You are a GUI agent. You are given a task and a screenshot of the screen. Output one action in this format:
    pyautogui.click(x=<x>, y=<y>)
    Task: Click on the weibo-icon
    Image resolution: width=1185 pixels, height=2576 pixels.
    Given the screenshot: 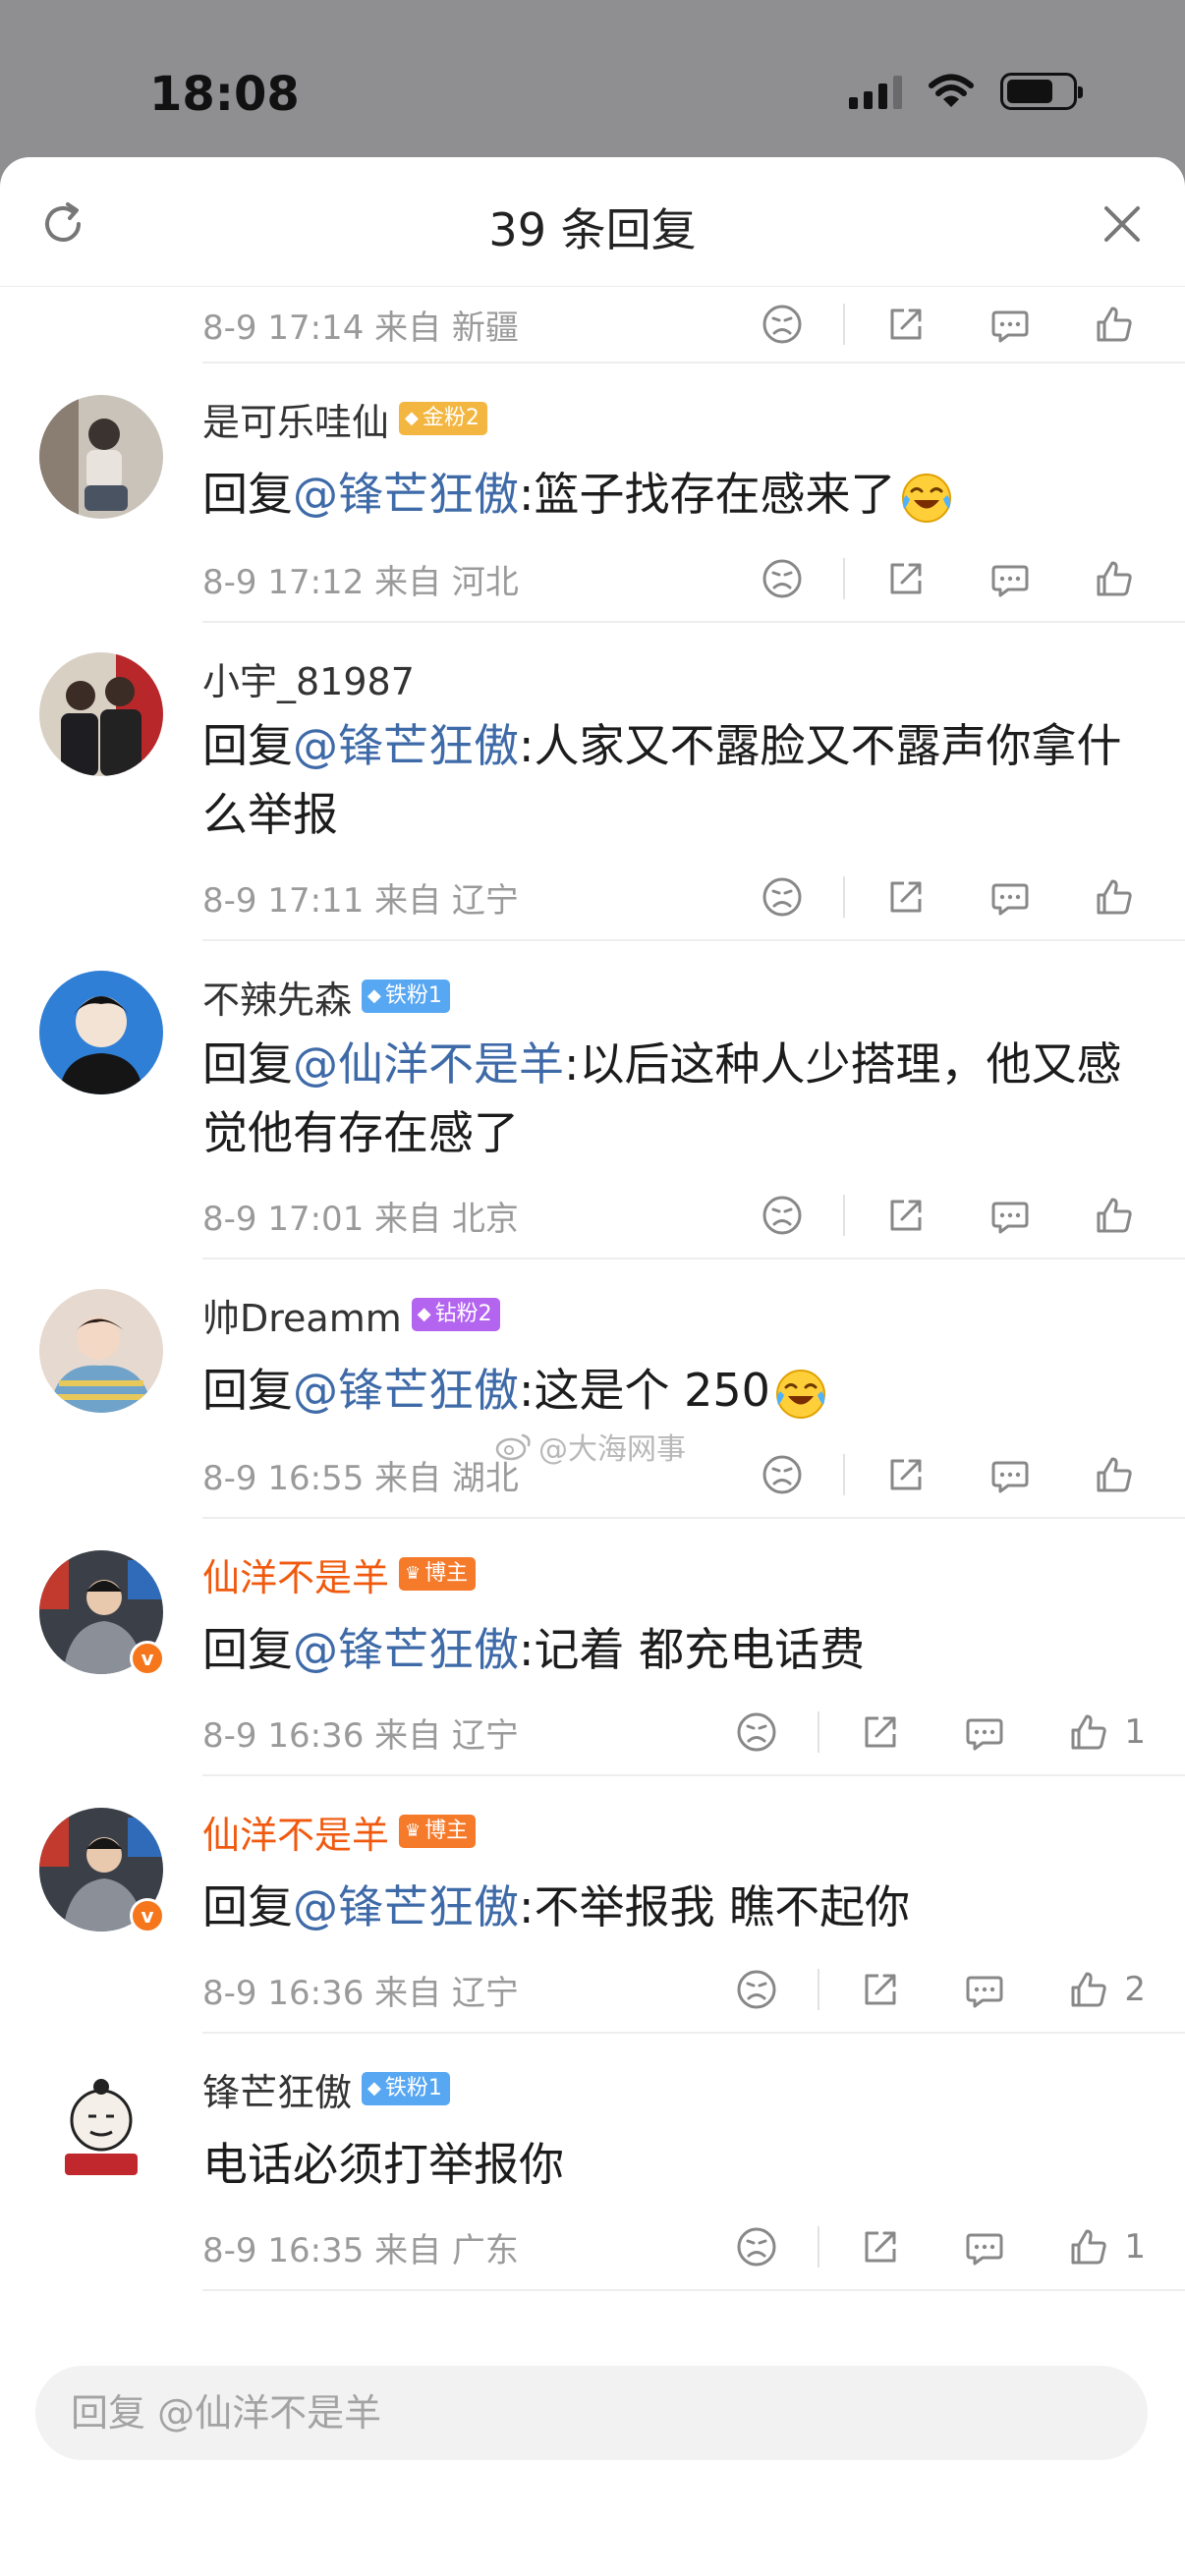 What is the action you would take?
    pyautogui.click(x=513, y=1447)
    